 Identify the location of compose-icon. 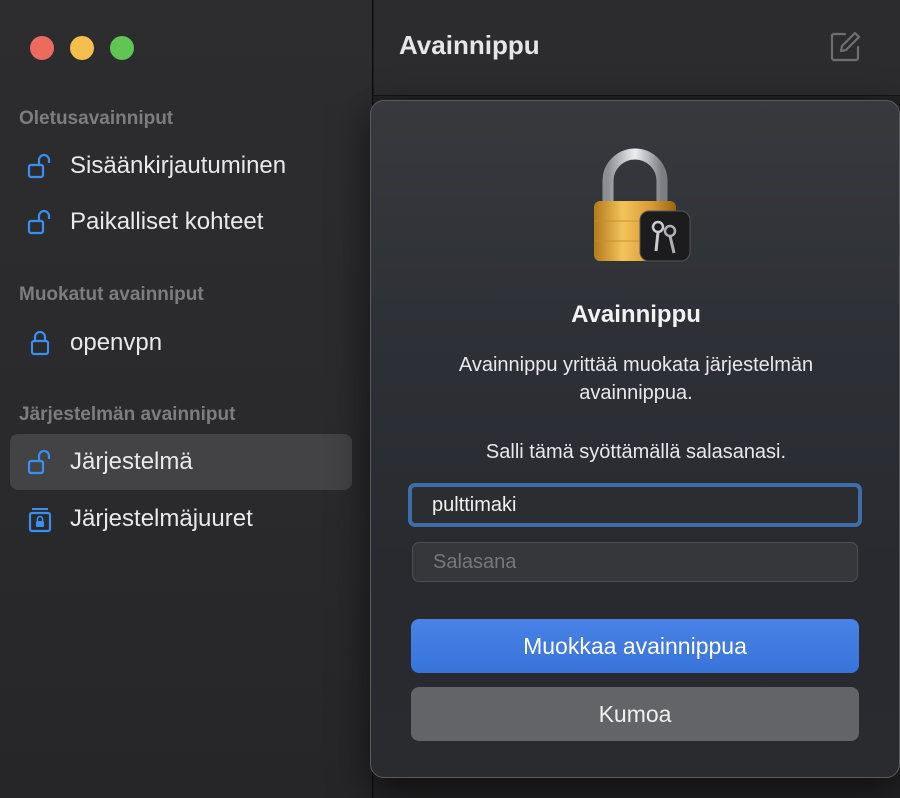
(845, 47).